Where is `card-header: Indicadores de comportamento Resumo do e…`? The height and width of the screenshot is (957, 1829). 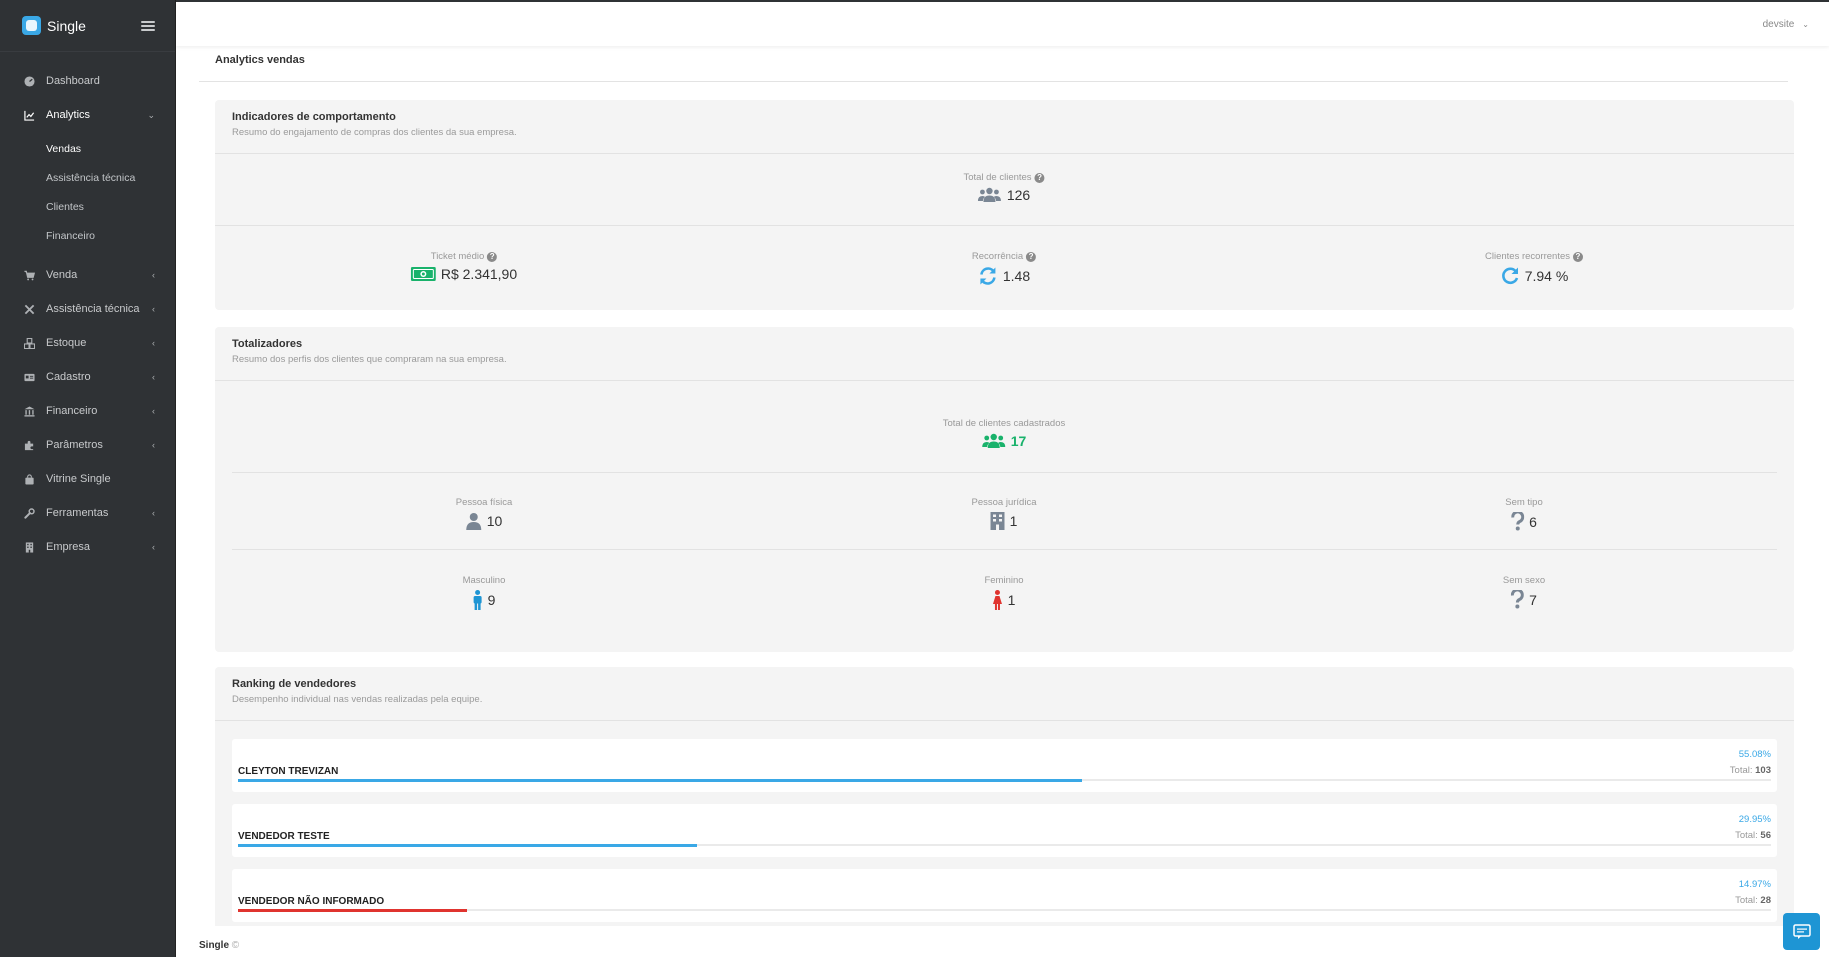 card-header: Indicadores de comportamento Resumo do e… is located at coordinates (1004, 127).